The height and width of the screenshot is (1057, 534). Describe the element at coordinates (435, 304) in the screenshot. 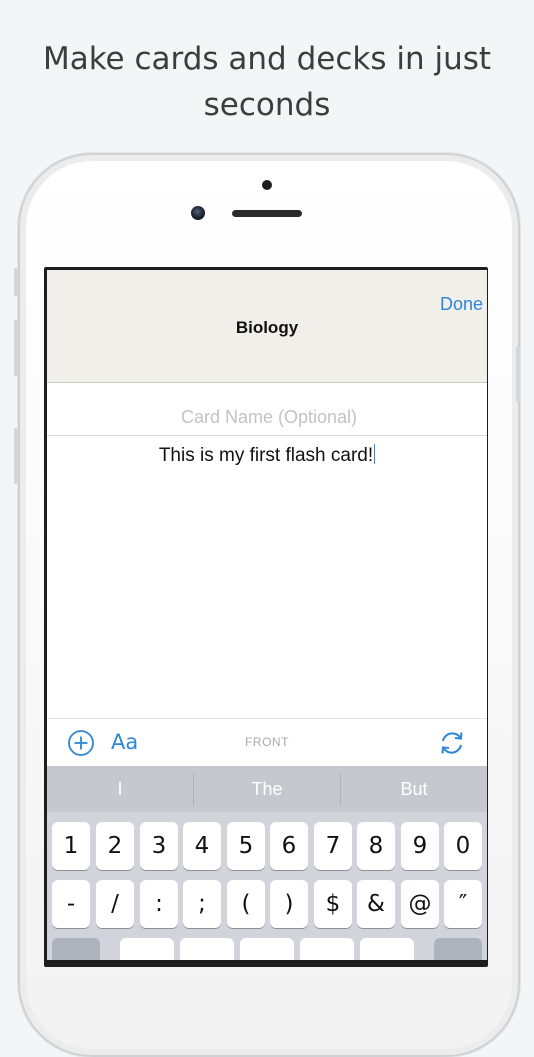

I see `done-button: Done` at that location.